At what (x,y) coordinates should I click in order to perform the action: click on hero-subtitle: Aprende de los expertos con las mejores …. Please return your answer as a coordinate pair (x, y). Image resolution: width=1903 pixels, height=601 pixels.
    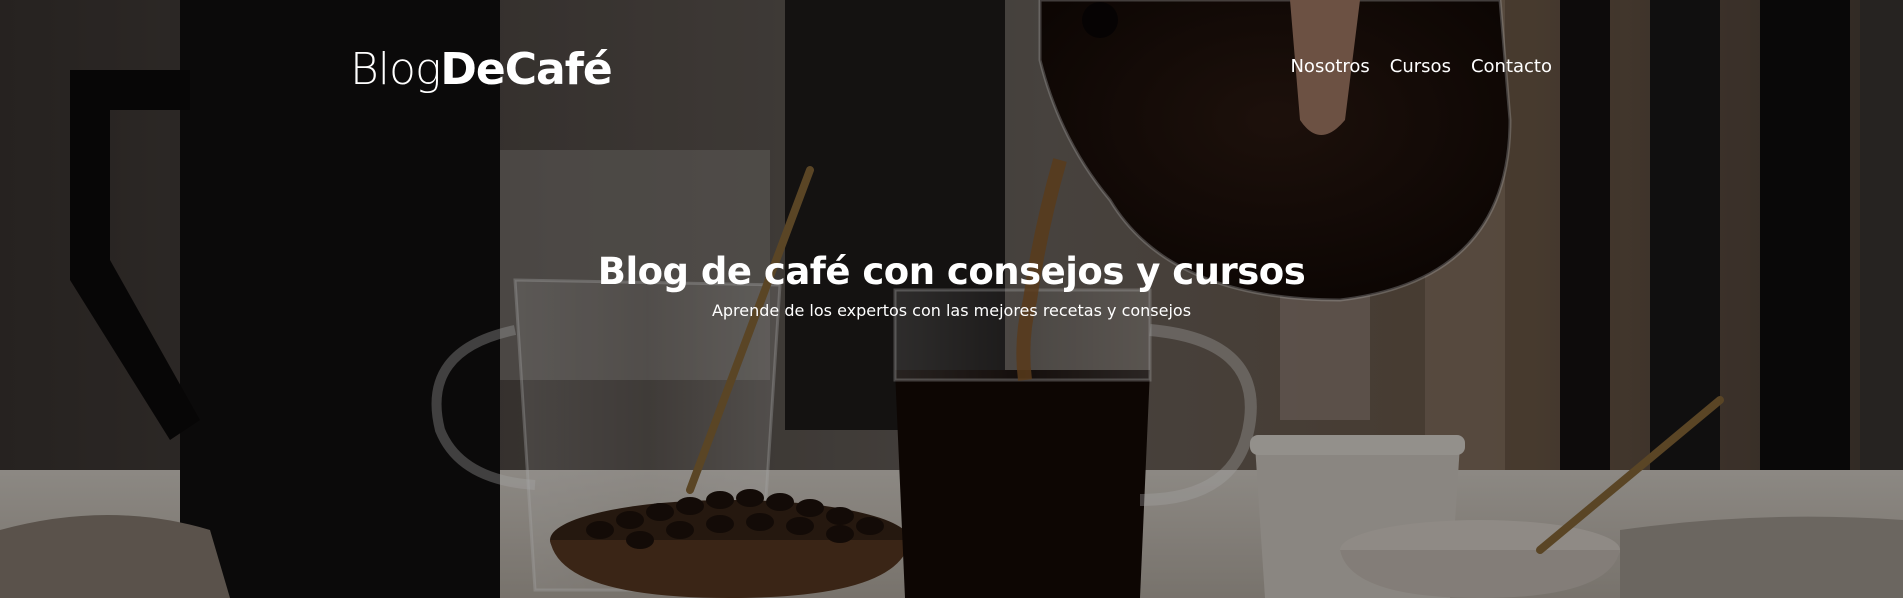
    Looking at the image, I should click on (951, 310).